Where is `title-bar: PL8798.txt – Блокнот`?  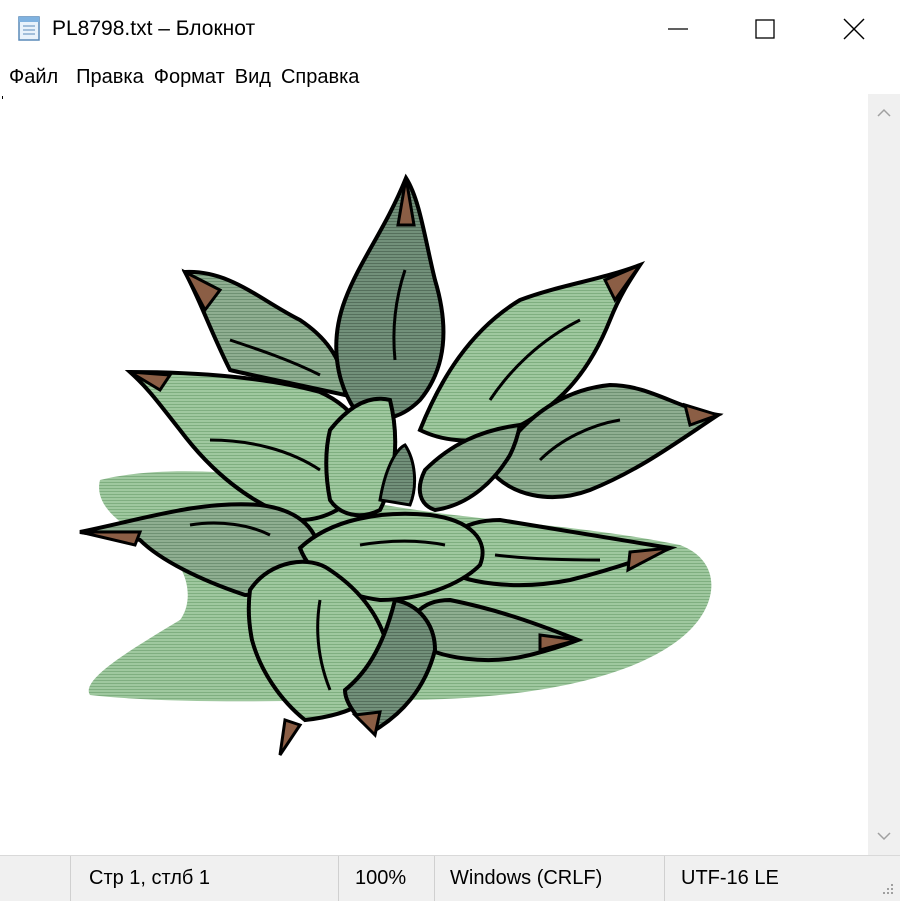 title-bar: PL8798.txt – Блокнот is located at coordinates (450, 29).